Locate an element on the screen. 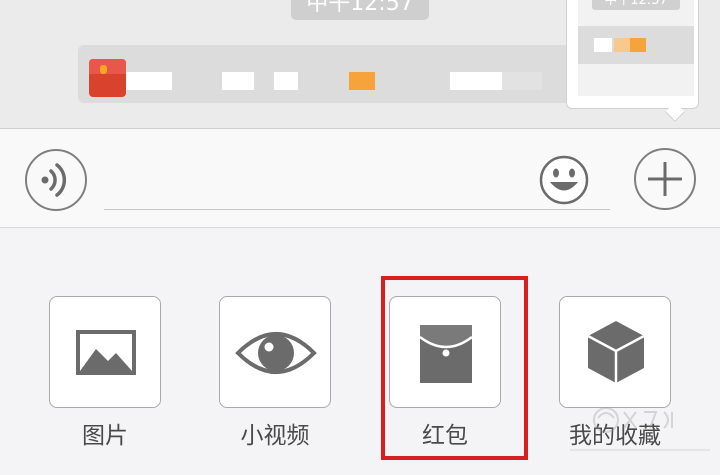 The image size is (720, 475). more-functions-button is located at coordinates (665, 179).